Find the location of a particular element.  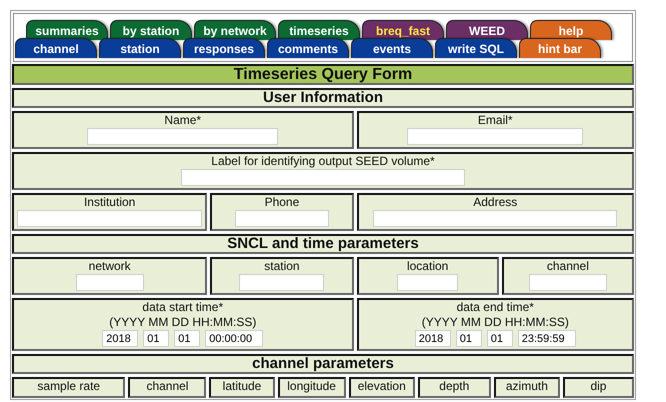

field-label: longitude is located at coordinates (311, 386).